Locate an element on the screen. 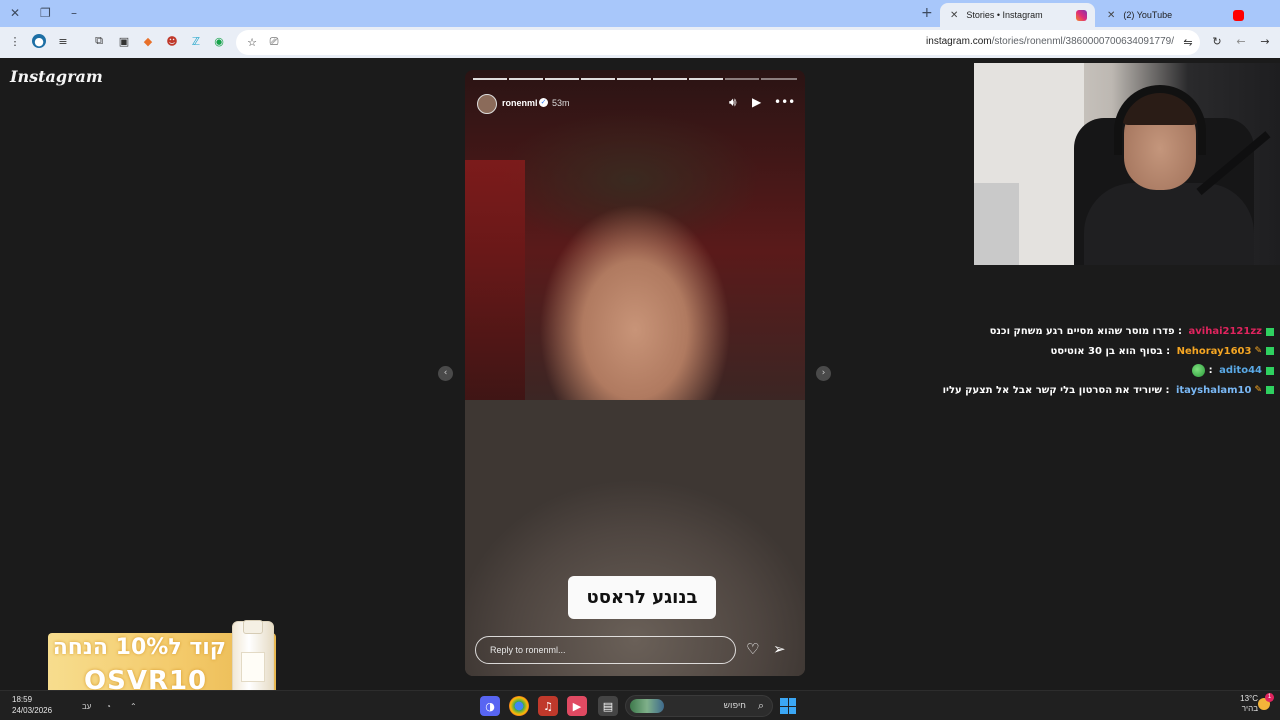  chat-message-text: פדרו מוסר שהוא מסיים רגע משחק וכנס is located at coordinates (1082, 332).